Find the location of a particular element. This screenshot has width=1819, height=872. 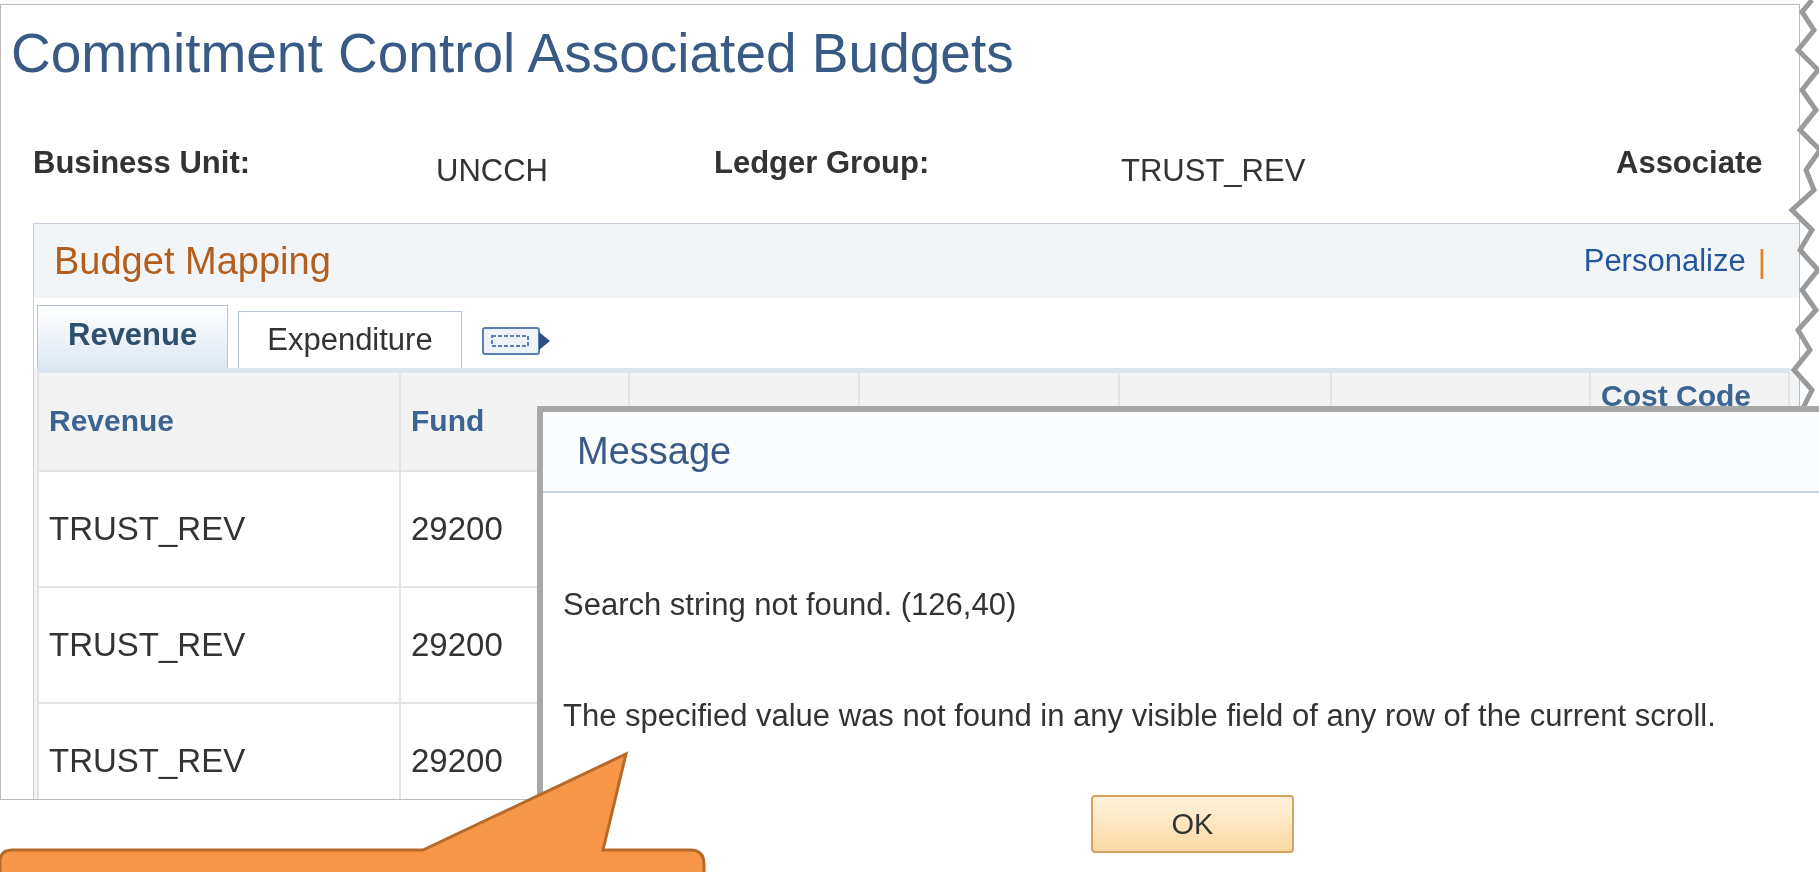

panel-title: Budget Mapping is located at coordinates (192, 261).